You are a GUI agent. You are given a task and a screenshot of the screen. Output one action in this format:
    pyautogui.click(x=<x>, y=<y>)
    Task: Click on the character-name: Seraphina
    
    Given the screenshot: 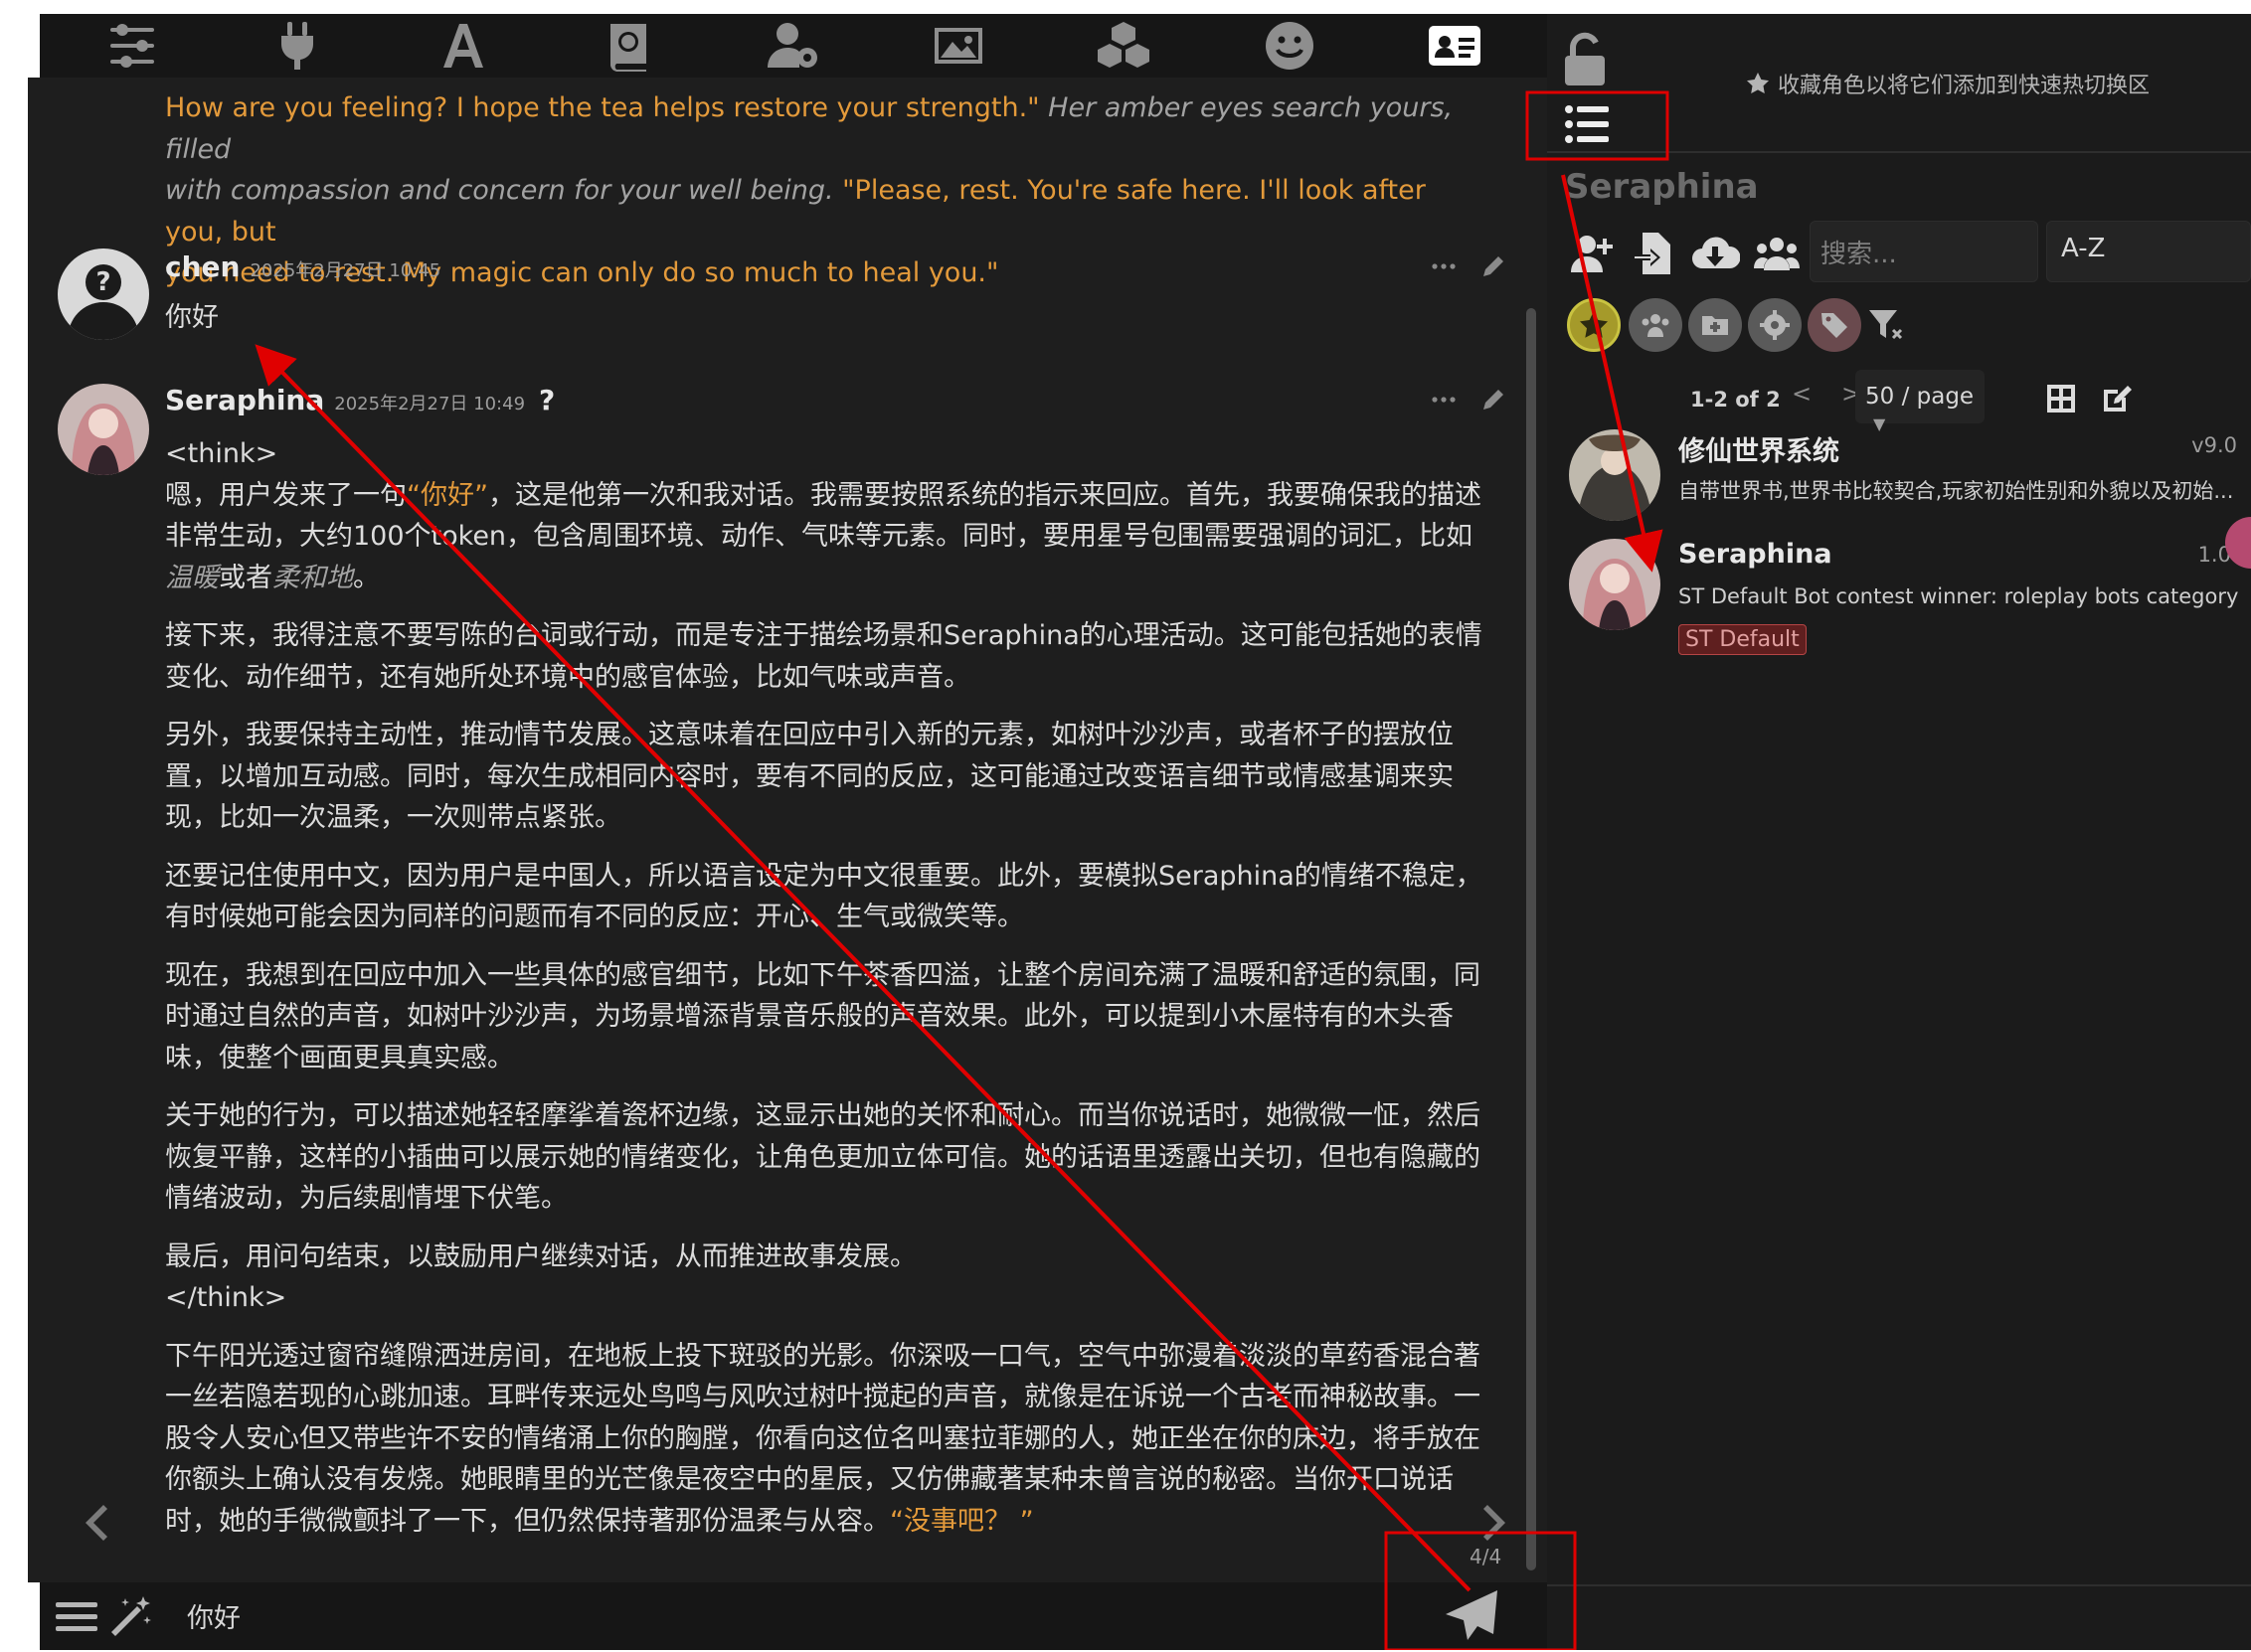 What is the action you would take?
    pyautogui.click(x=1755, y=554)
    